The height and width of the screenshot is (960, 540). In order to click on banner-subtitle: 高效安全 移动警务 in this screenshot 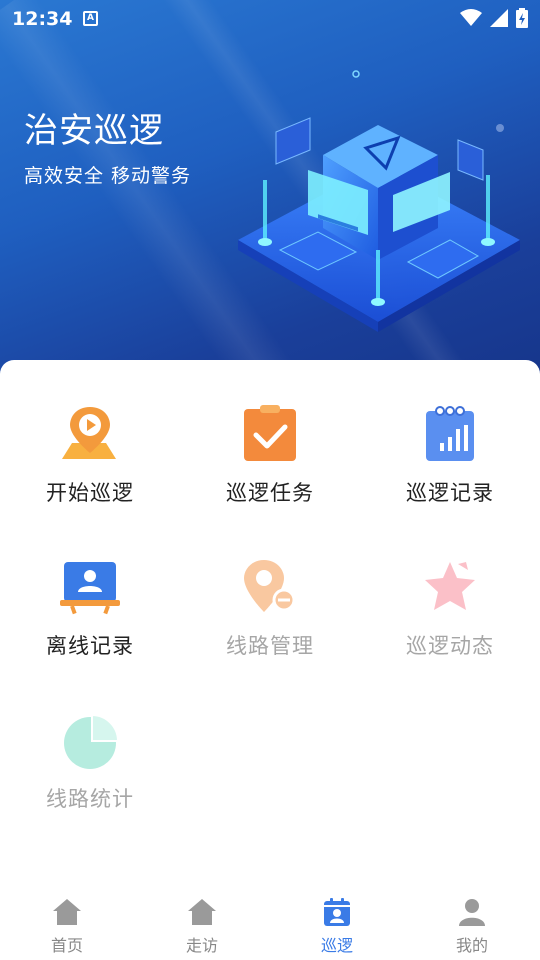, I will do `click(108, 176)`.